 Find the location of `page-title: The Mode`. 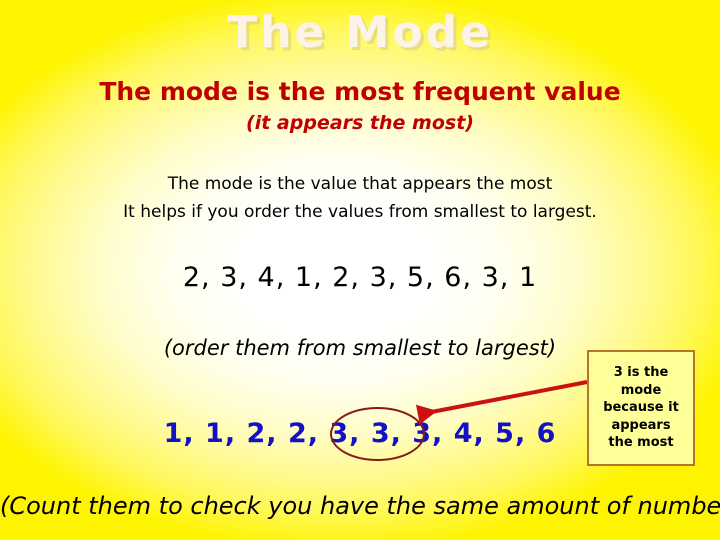

page-title: The Mode is located at coordinates (360, 32).